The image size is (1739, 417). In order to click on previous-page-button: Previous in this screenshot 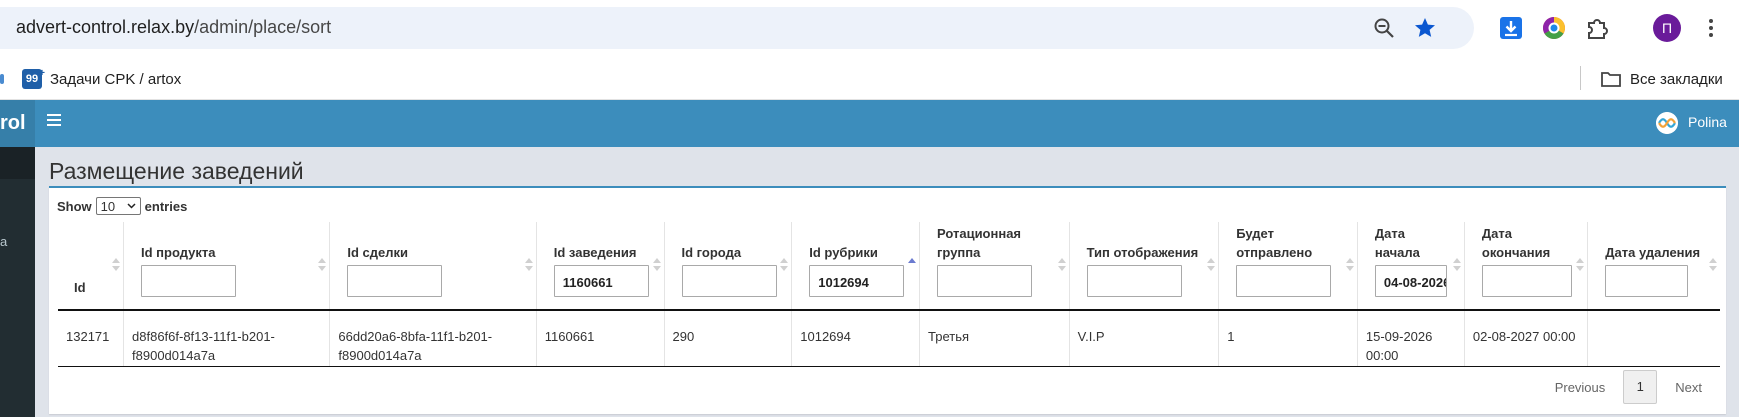, I will do `click(1580, 387)`.